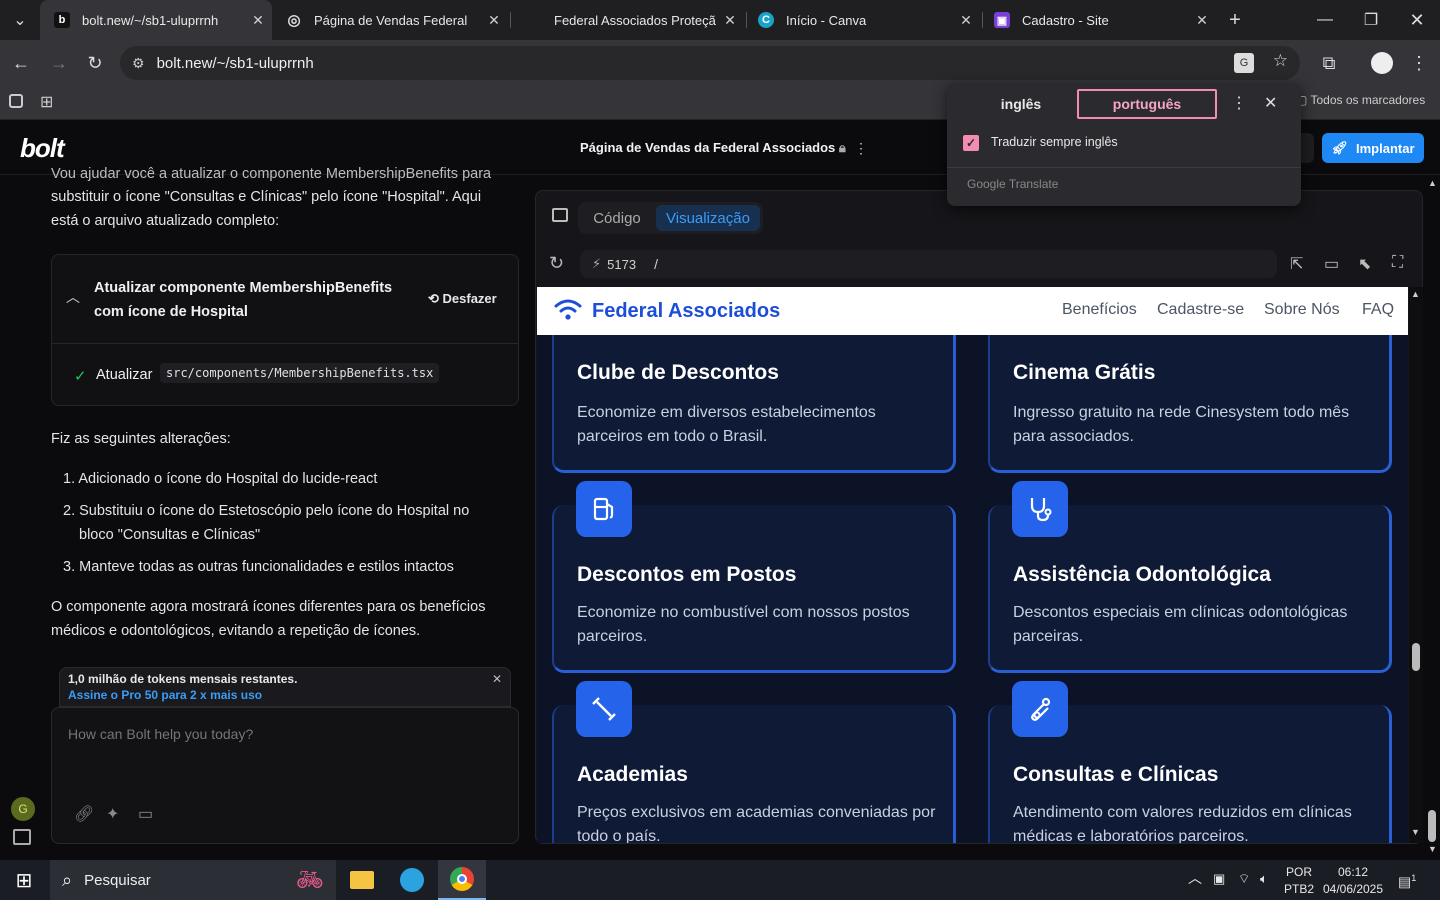  Describe the element at coordinates (1353, 881) in the screenshot. I see `clock: 06:12 04/06/2025` at that location.